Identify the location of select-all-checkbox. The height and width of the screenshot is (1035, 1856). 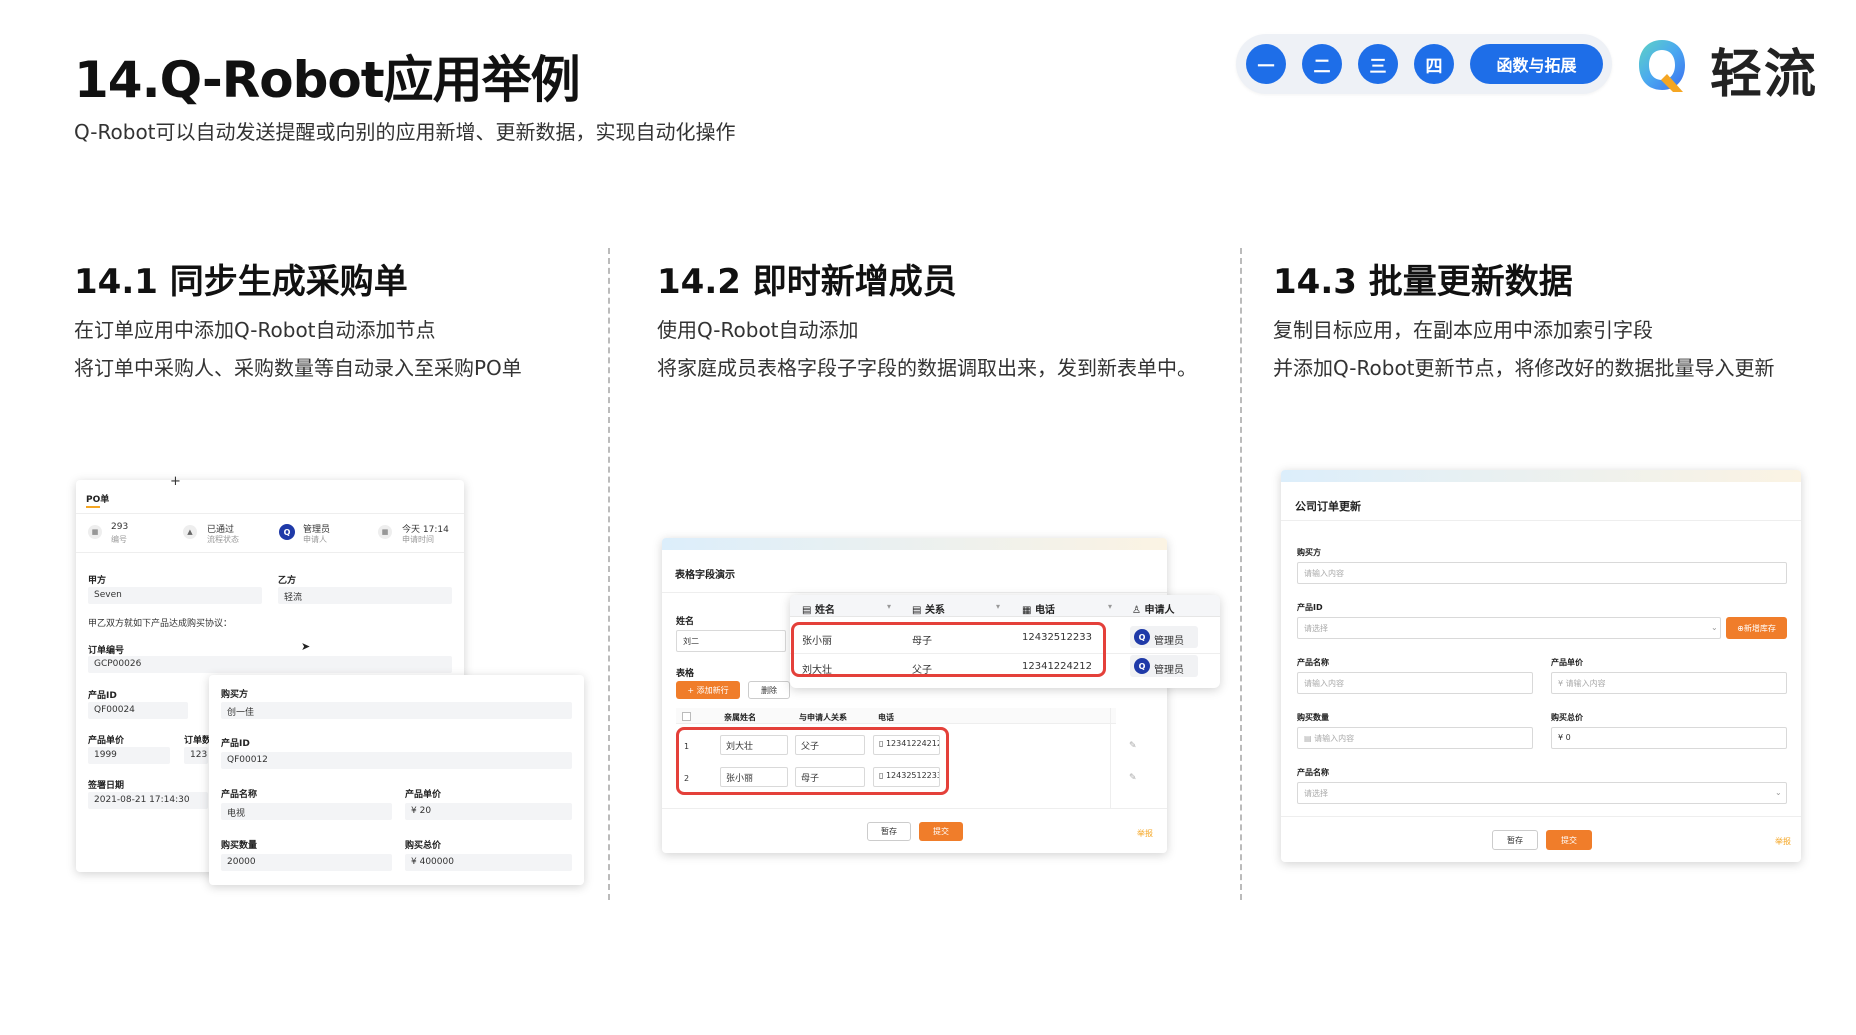
(686, 716).